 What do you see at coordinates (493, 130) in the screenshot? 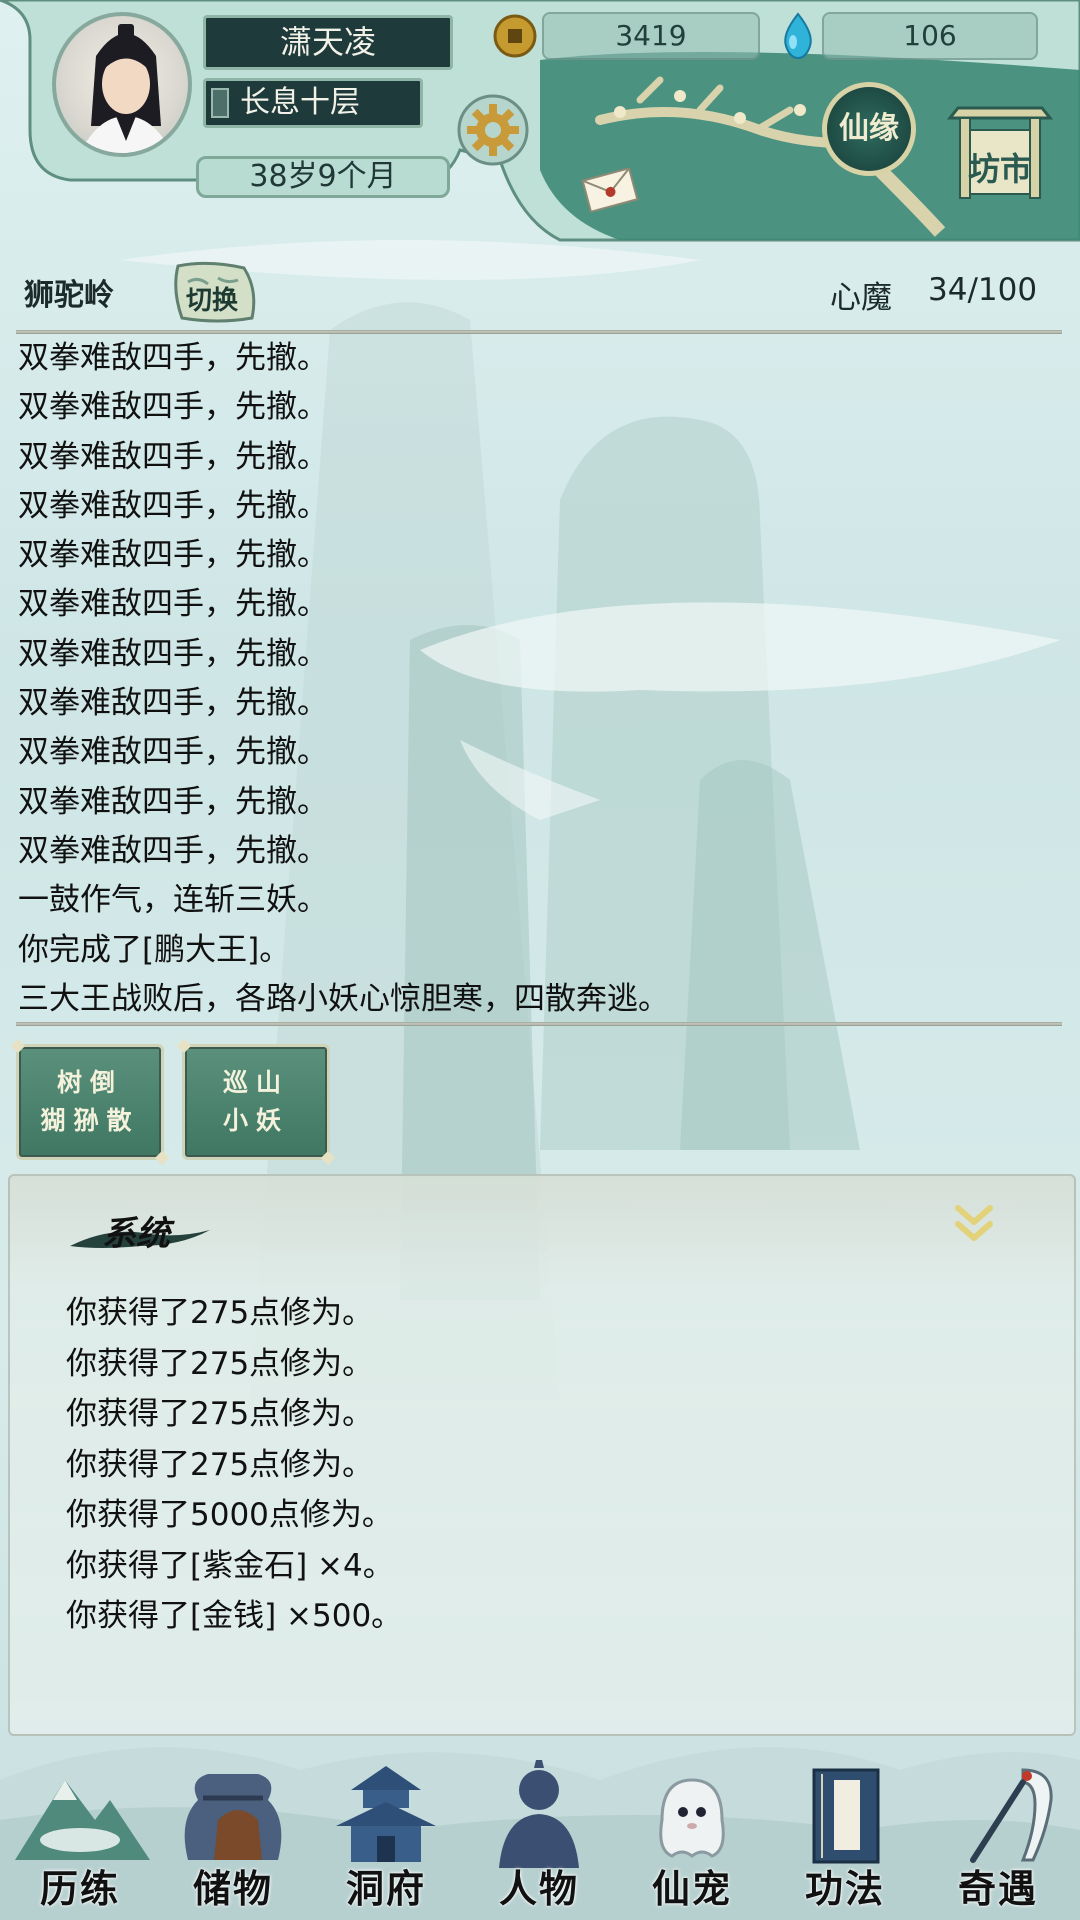
I see `settings-gear-icon` at bounding box center [493, 130].